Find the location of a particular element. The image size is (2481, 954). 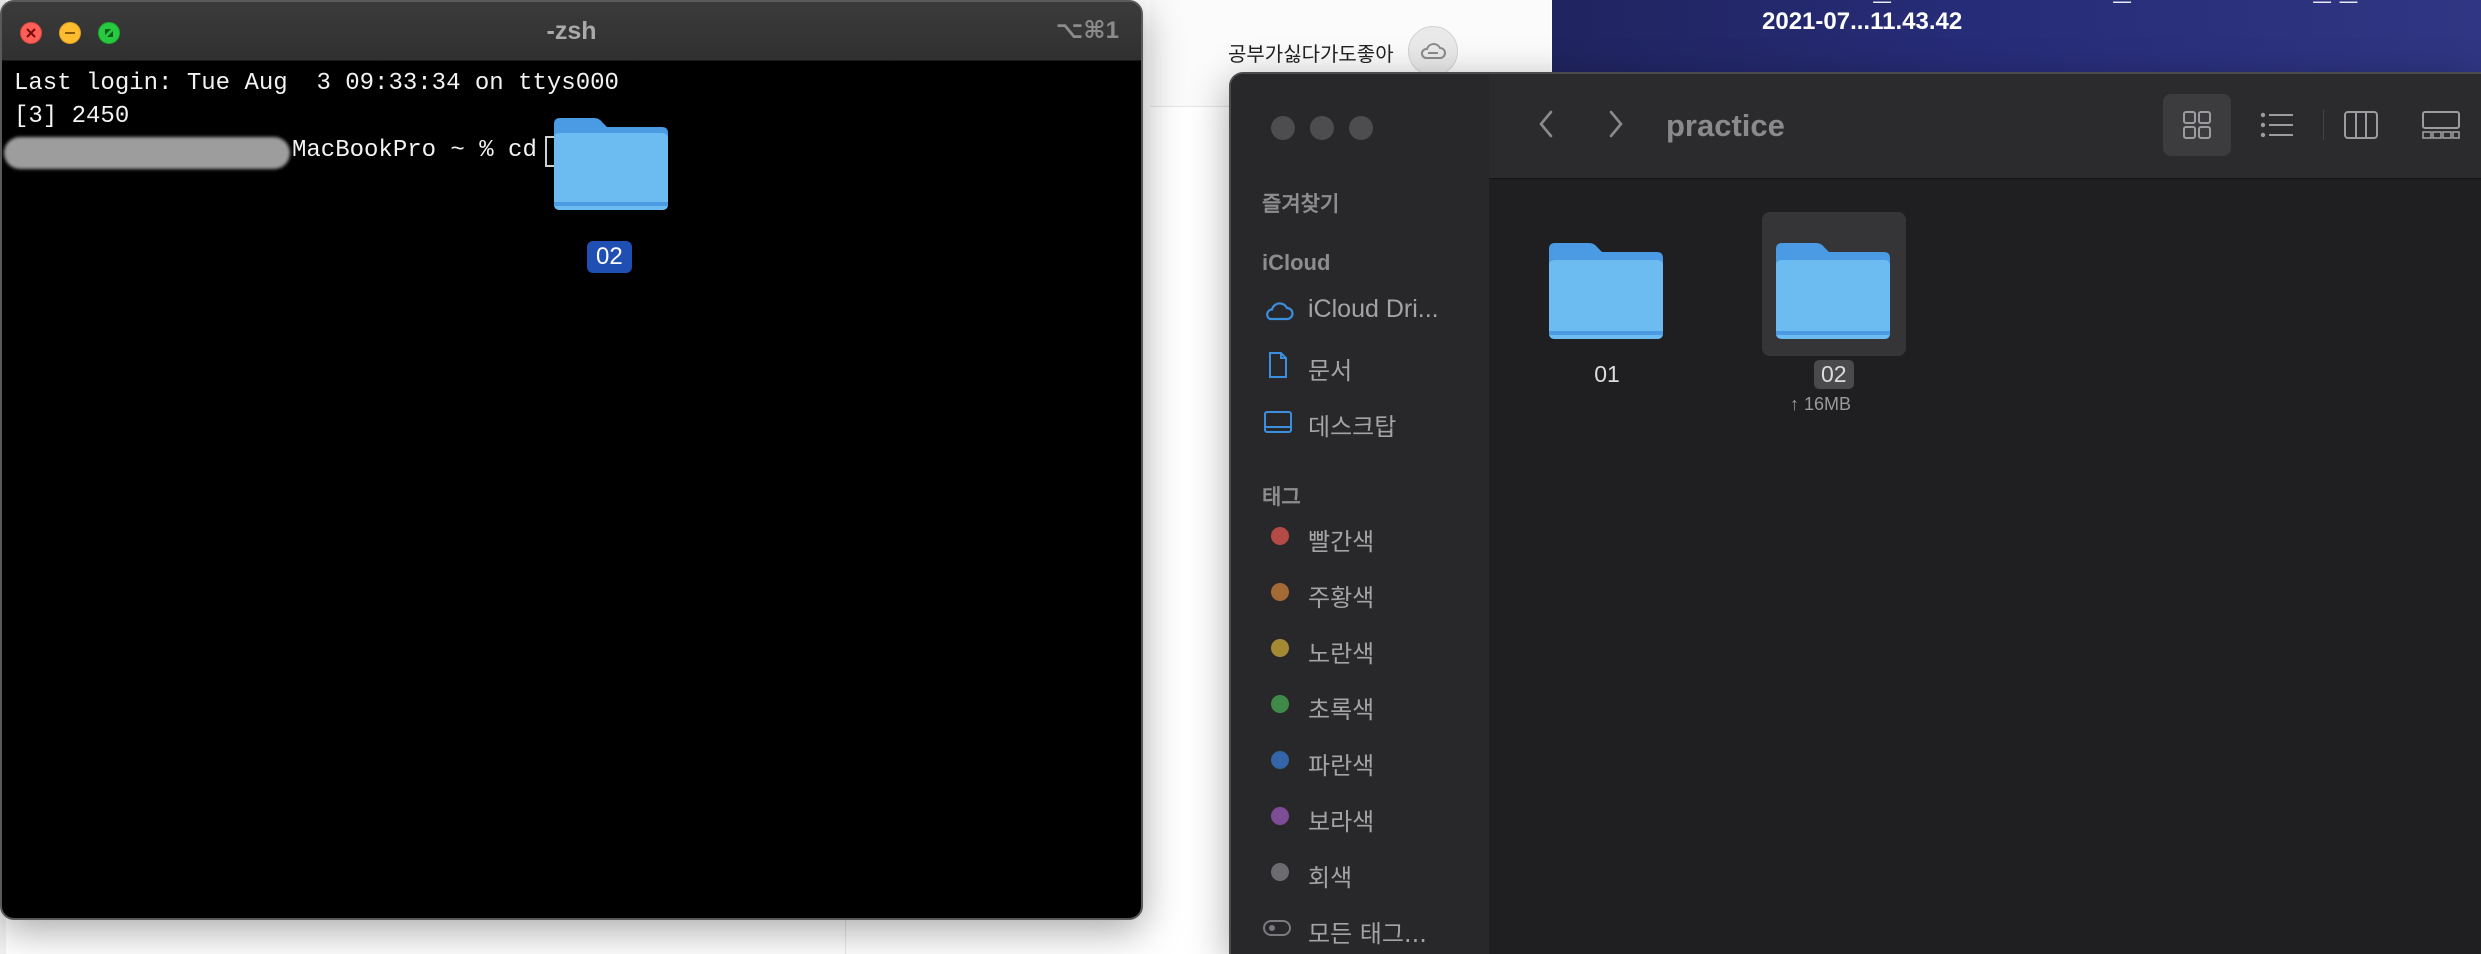

toolbar-divider is located at coordinates (2323, 125).